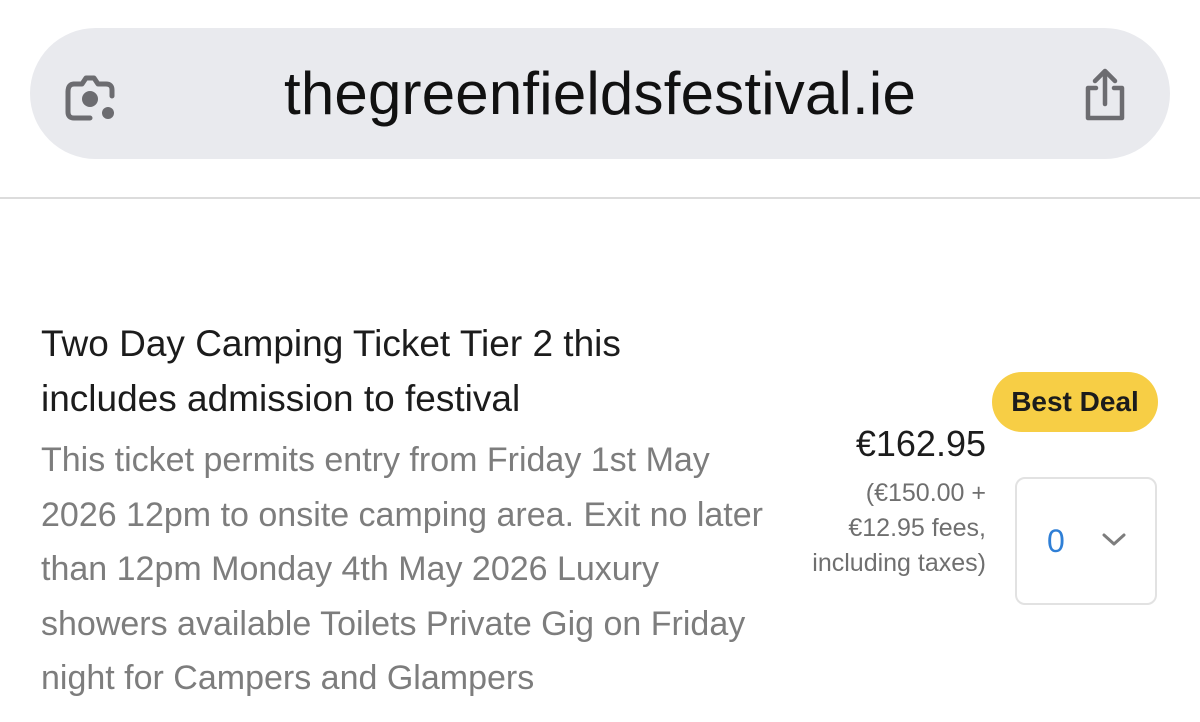 The image size is (1200, 722). Describe the element at coordinates (1056, 541) in the screenshot. I see `quantity-value: 0` at that location.